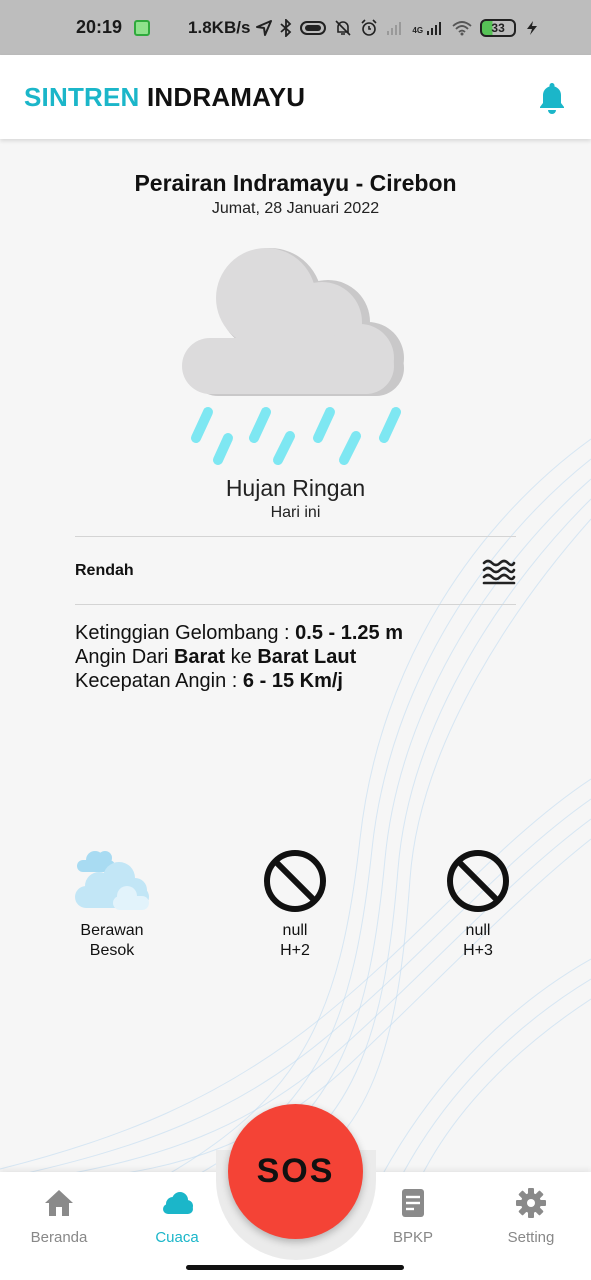 This screenshot has height=1280, width=591. I want to click on forecast-row: Berawan Besok null H+2 null H+3, so click(295, 908).